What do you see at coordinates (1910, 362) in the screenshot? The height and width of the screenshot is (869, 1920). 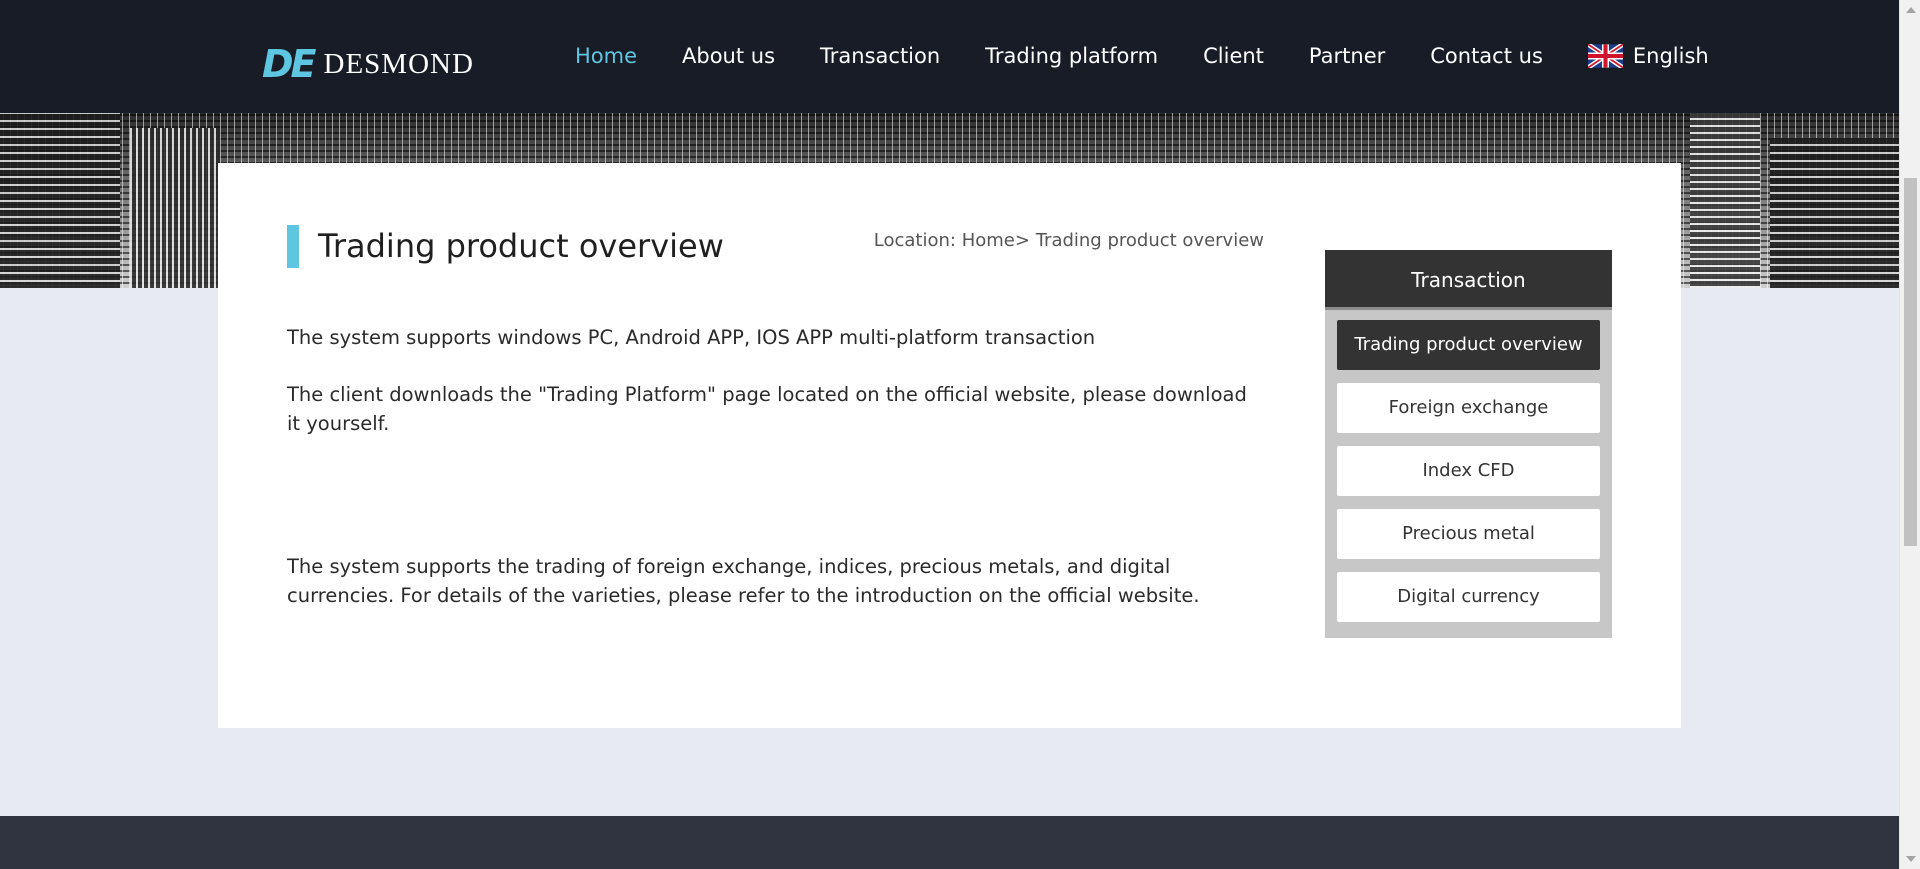 I see `scrollbar-thumb` at bounding box center [1910, 362].